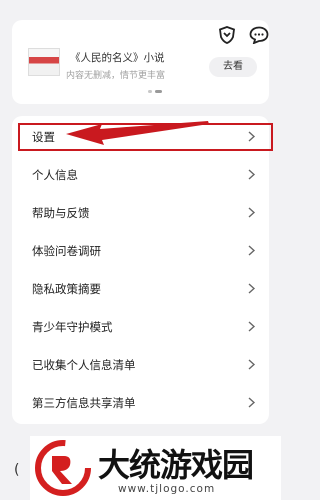 The height and width of the screenshot is (500, 320). Describe the element at coordinates (17, 470) in the screenshot. I see `bottom-text-fragment: (` at that location.